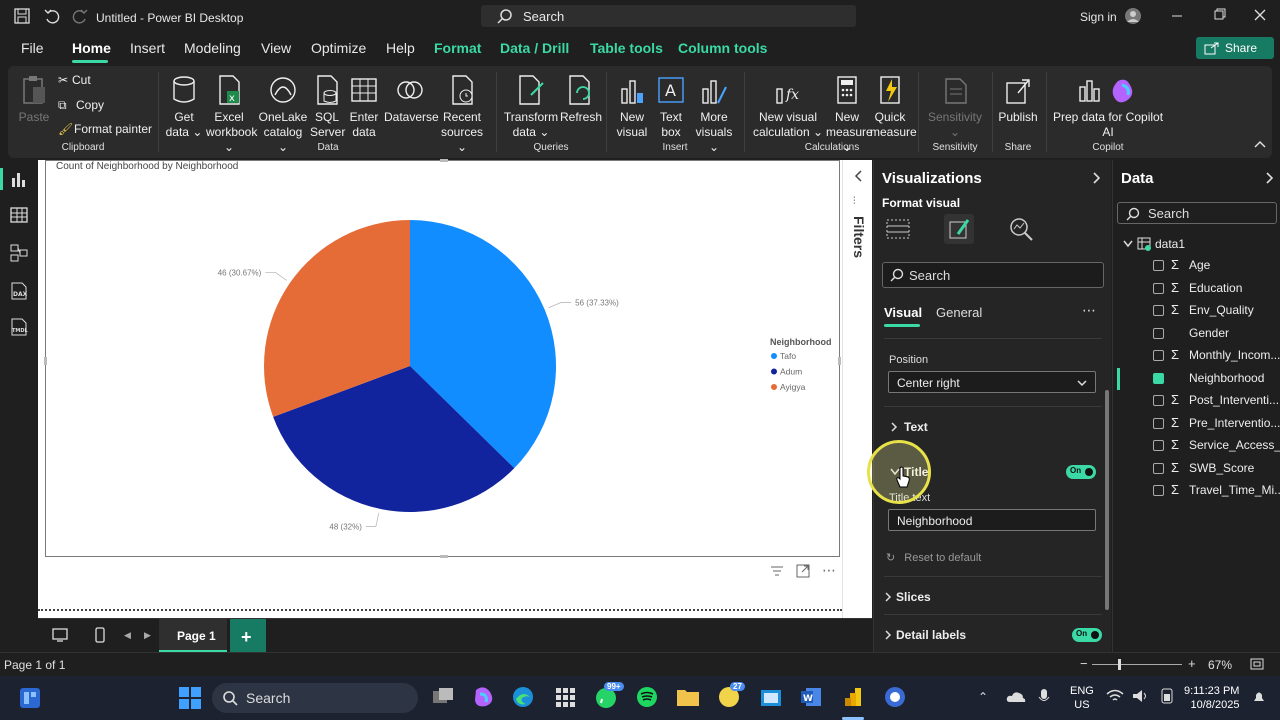 The image size is (1280, 720). I want to click on field-item: Neighborhood, so click(1216, 379).